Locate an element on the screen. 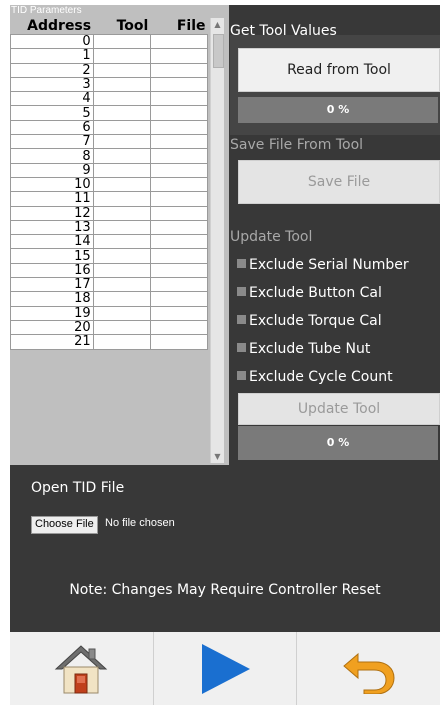 The width and height of the screenshot is (440, 705). table-row: 16 is located at coordinates (109, 270).